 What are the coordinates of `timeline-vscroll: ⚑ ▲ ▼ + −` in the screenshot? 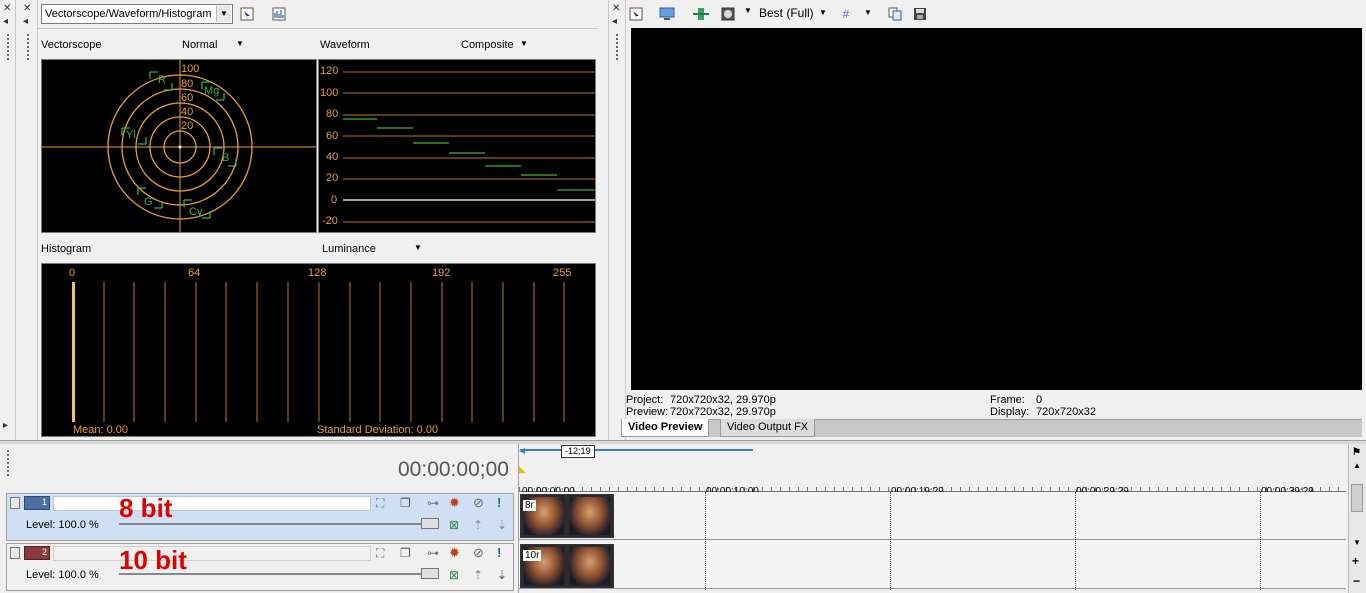 It's located at (1357, 518).